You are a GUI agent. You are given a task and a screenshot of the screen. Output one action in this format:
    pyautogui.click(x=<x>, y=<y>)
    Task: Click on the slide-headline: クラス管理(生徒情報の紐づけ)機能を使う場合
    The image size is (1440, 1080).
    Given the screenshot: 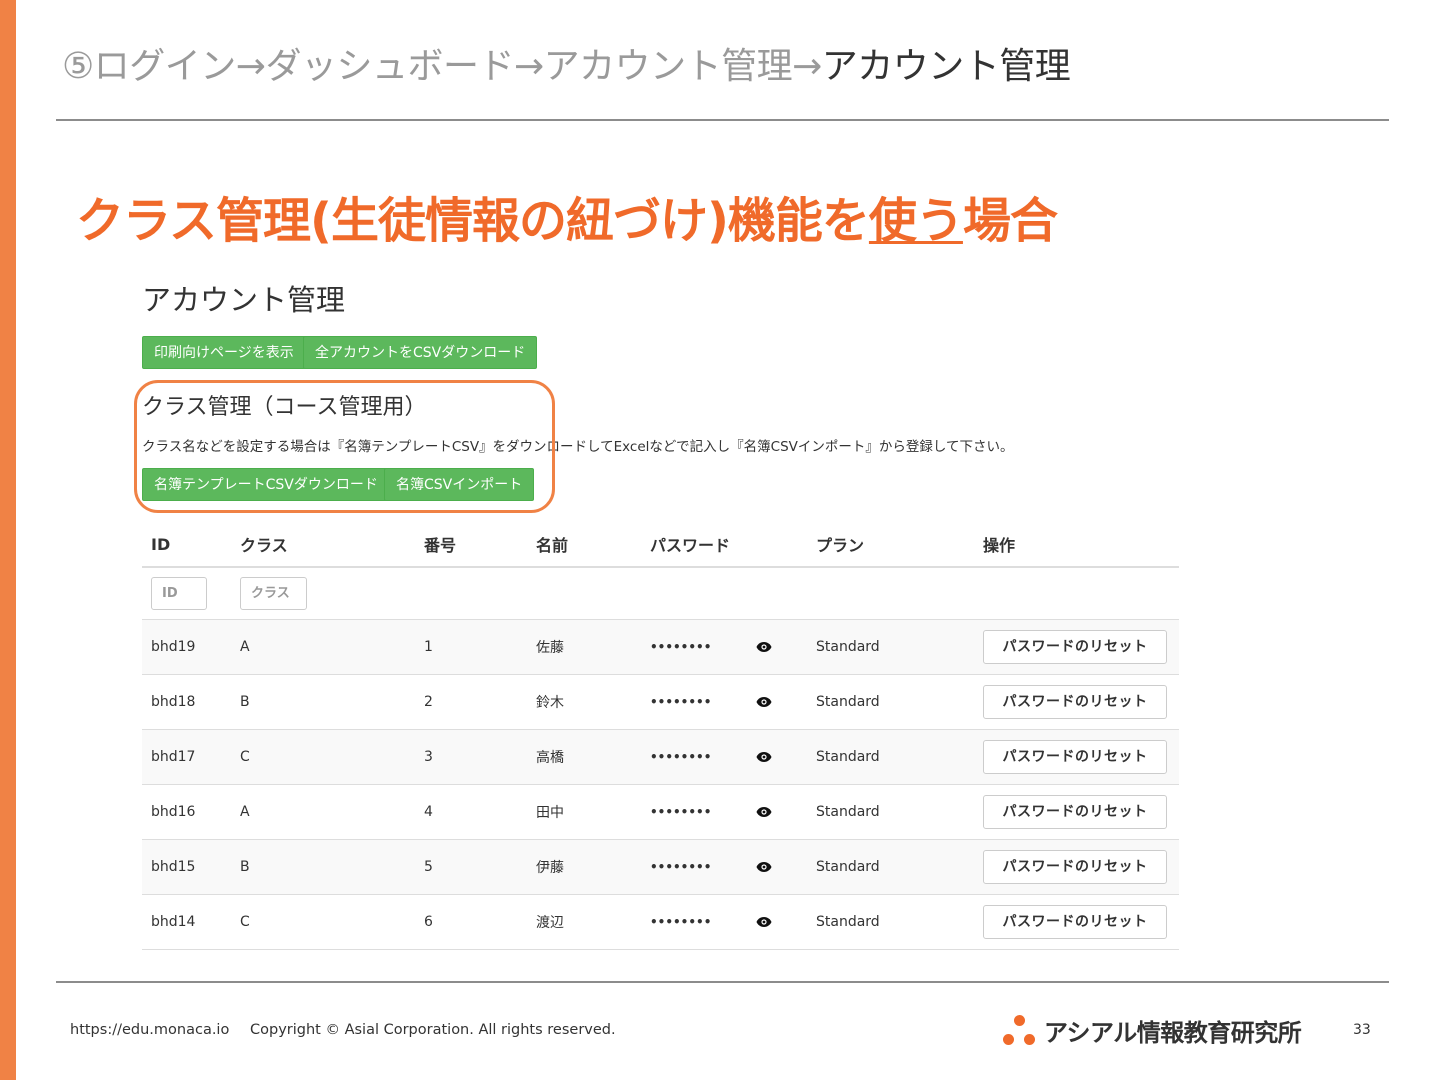 What is the action you would take?
    pyautogui.click(x=567, y=221)
    